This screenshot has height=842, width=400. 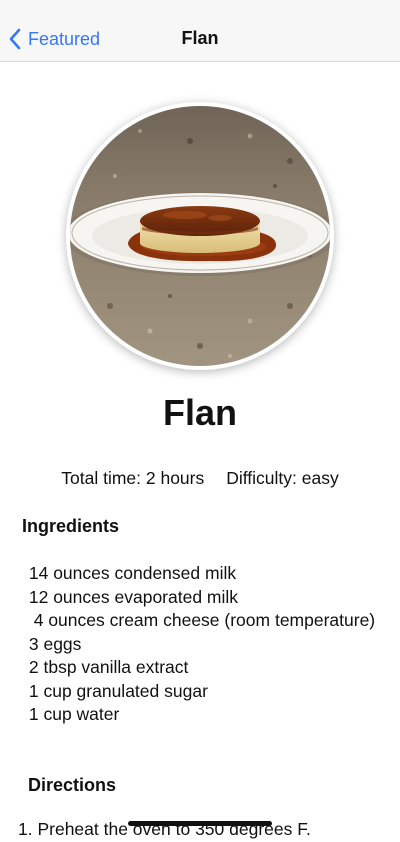 What do you see at coordinates (200, 38) in the screenshot?
I see `nav-title: Flan` at bounding box center [200, 38].